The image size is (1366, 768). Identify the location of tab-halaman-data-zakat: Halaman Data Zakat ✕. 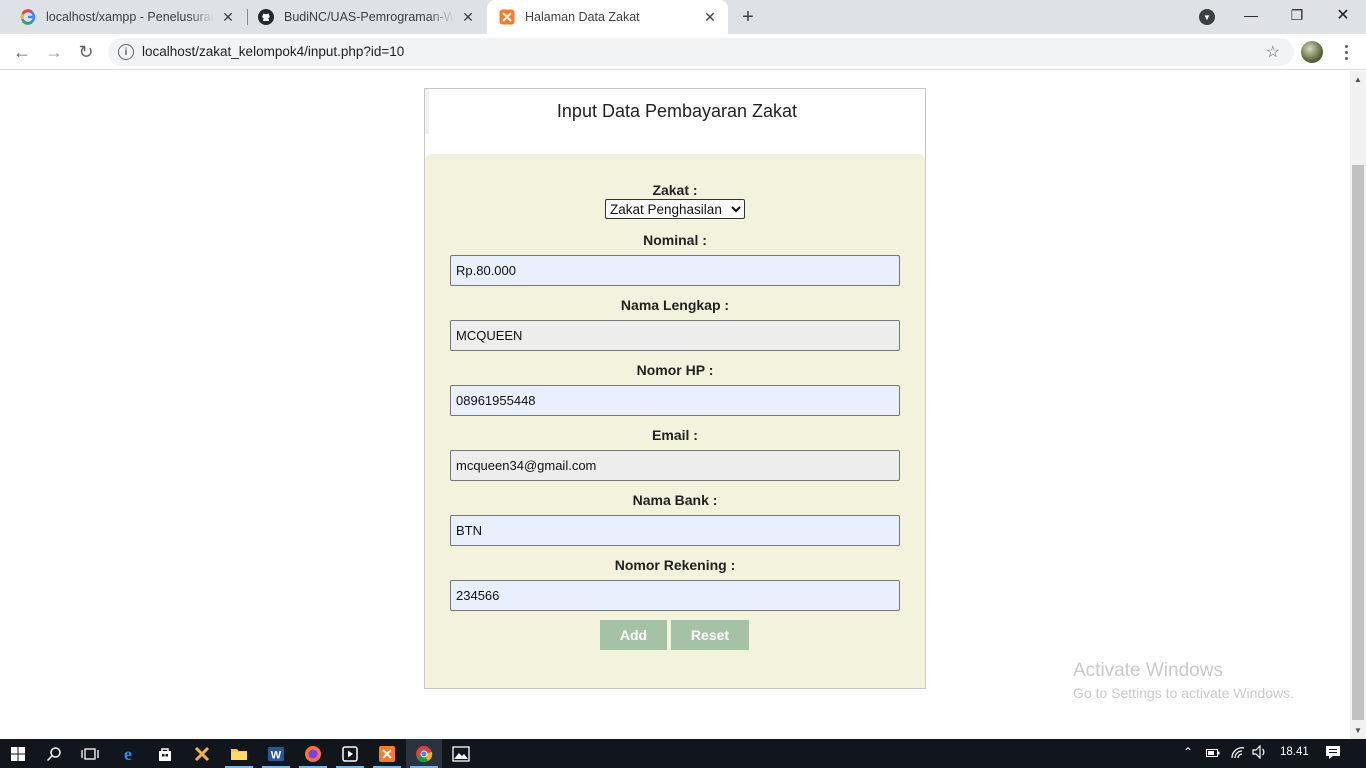
(607, 17).